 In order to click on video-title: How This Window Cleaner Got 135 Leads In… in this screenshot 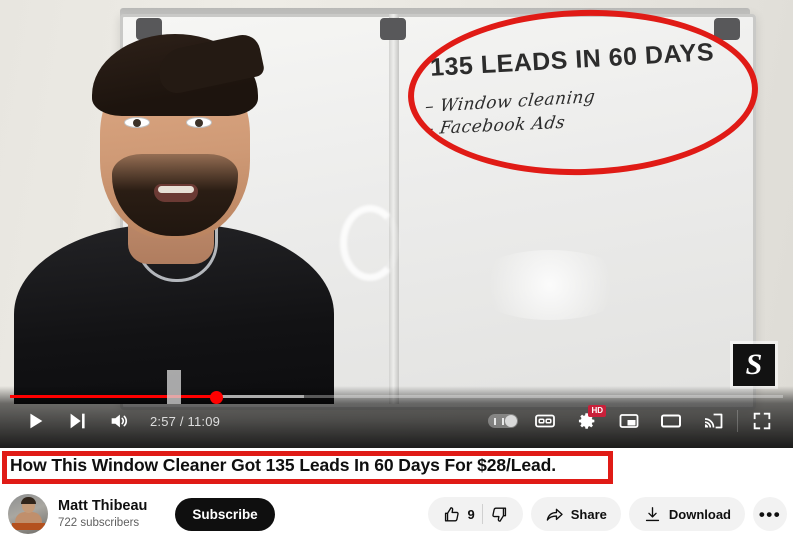, I will do `click(283, 465)`.